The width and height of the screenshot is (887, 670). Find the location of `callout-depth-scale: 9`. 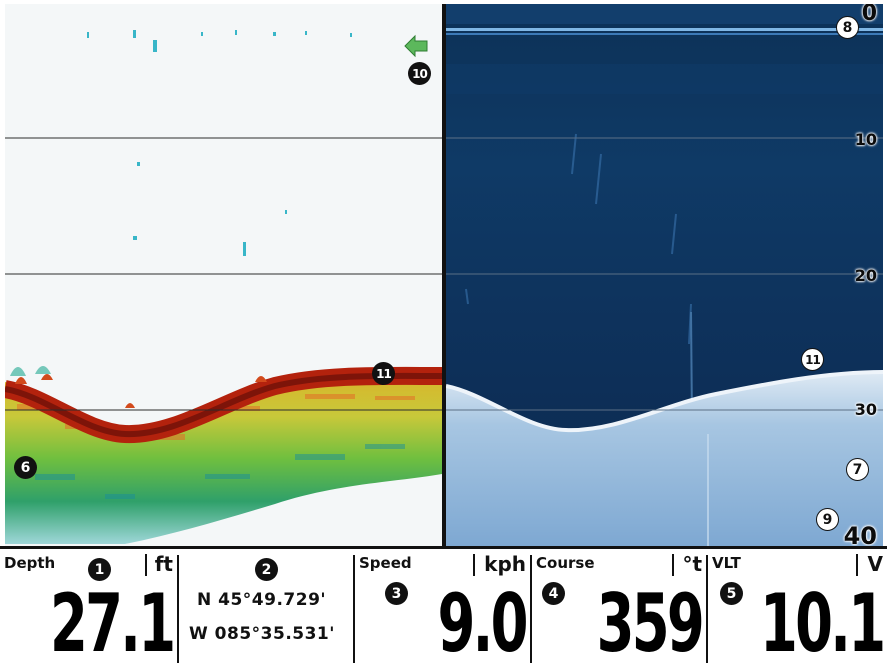

callout-depth-scale: 9 is located at coordinates (827, 519).